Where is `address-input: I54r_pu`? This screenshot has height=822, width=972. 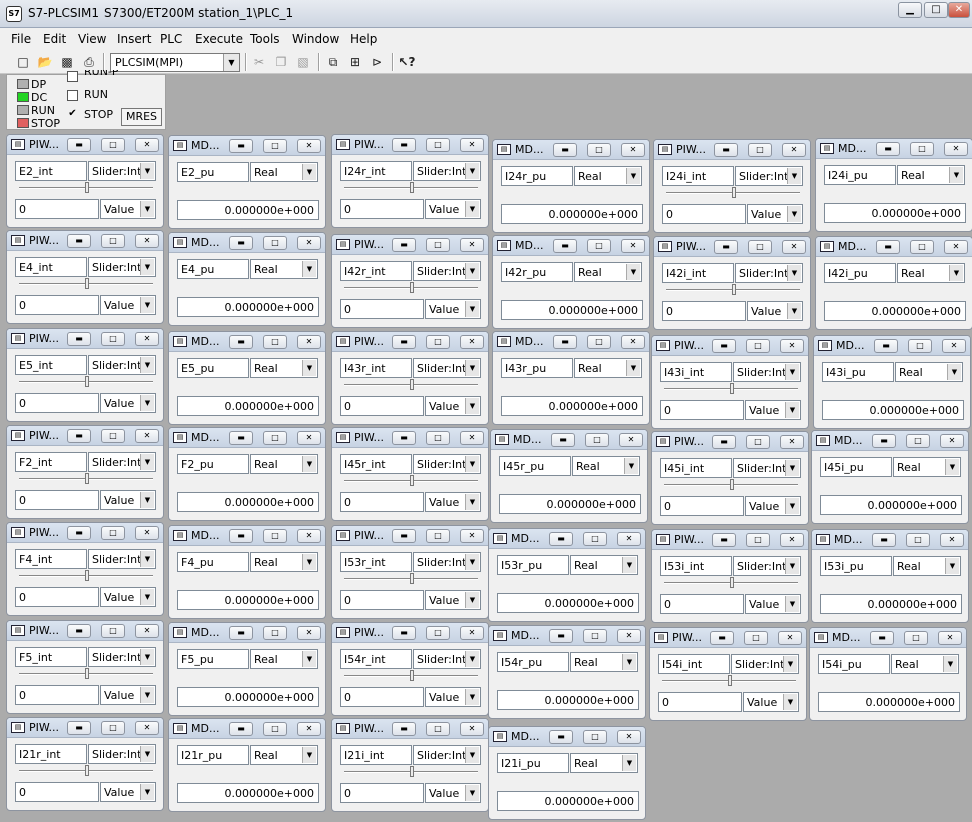
address-input: I54r_pu is located at coordinates (533, 662).